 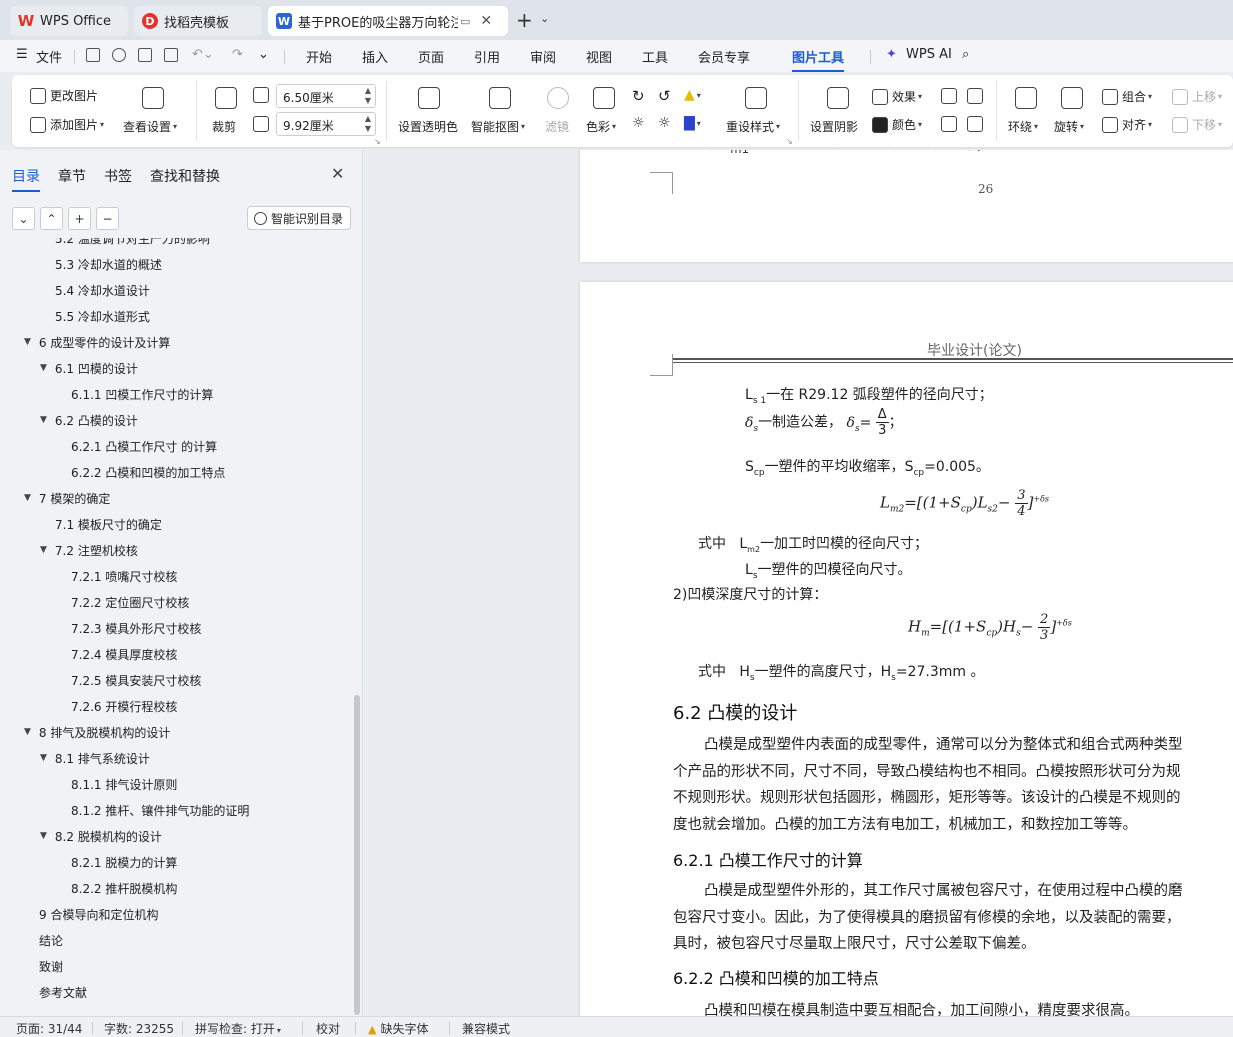 What do you see at coordinates (465, 21) in the screenshot?
I see `monitor-icon: ▭` at bounding box center [465, 21].